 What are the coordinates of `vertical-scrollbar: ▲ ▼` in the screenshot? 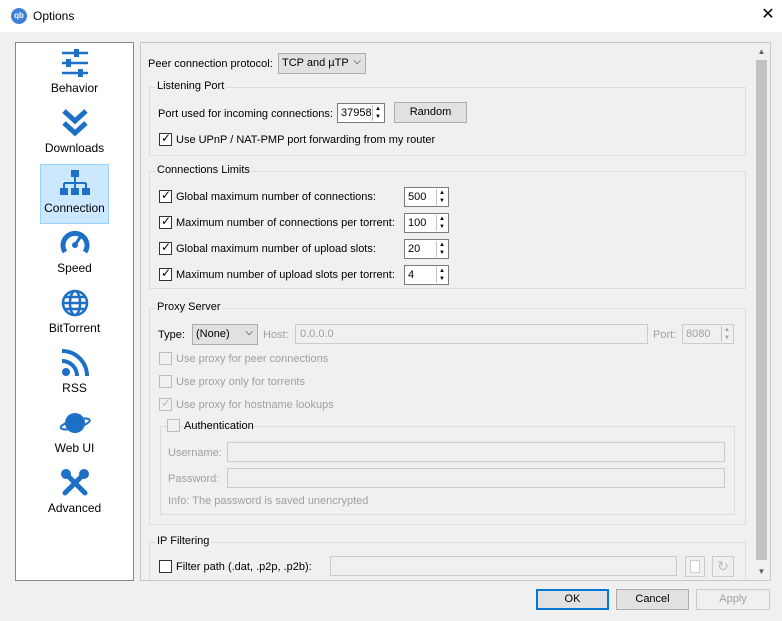 It's located at (761, 311).